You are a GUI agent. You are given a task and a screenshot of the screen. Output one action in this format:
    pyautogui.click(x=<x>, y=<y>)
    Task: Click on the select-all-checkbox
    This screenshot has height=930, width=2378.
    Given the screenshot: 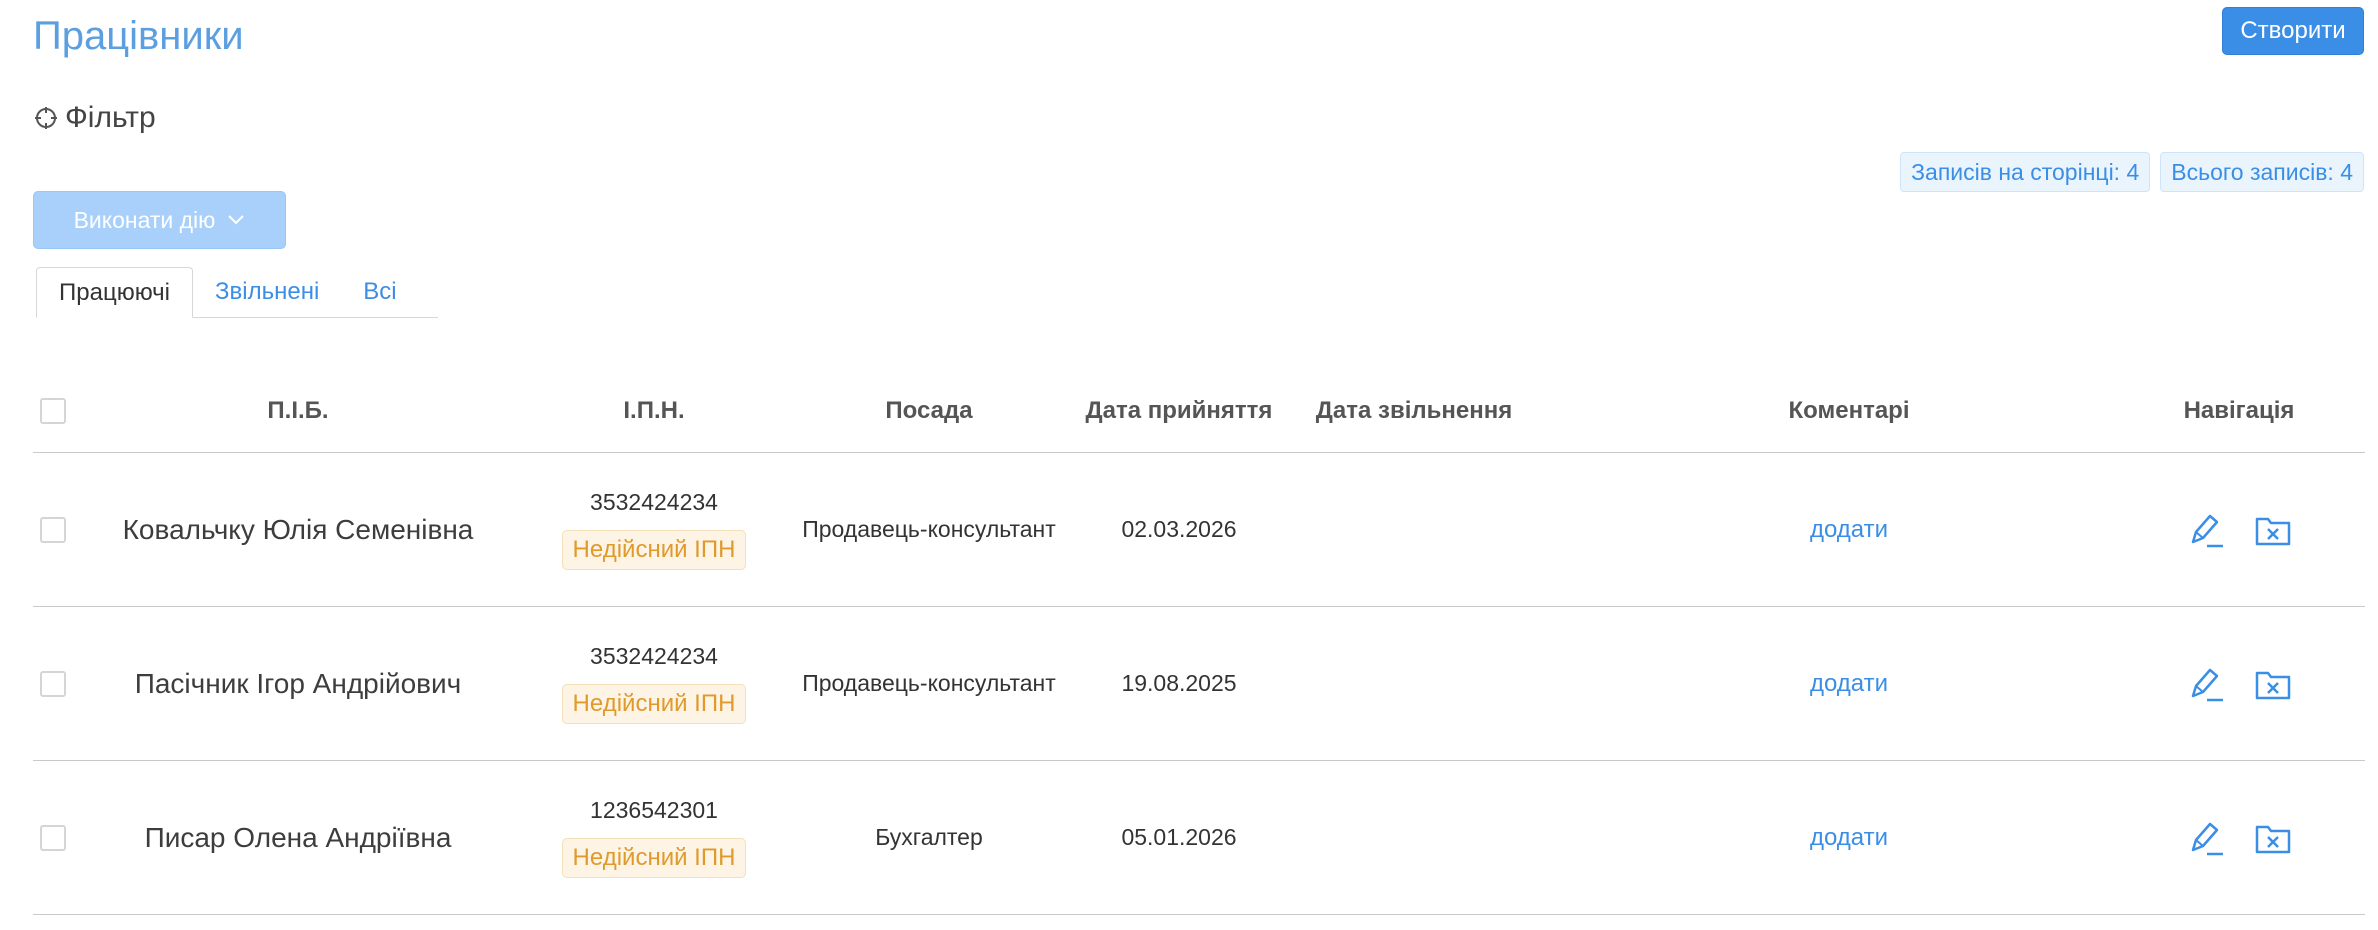 What is the action you would take?
    pyautogui.click(x=53, y=411)
    